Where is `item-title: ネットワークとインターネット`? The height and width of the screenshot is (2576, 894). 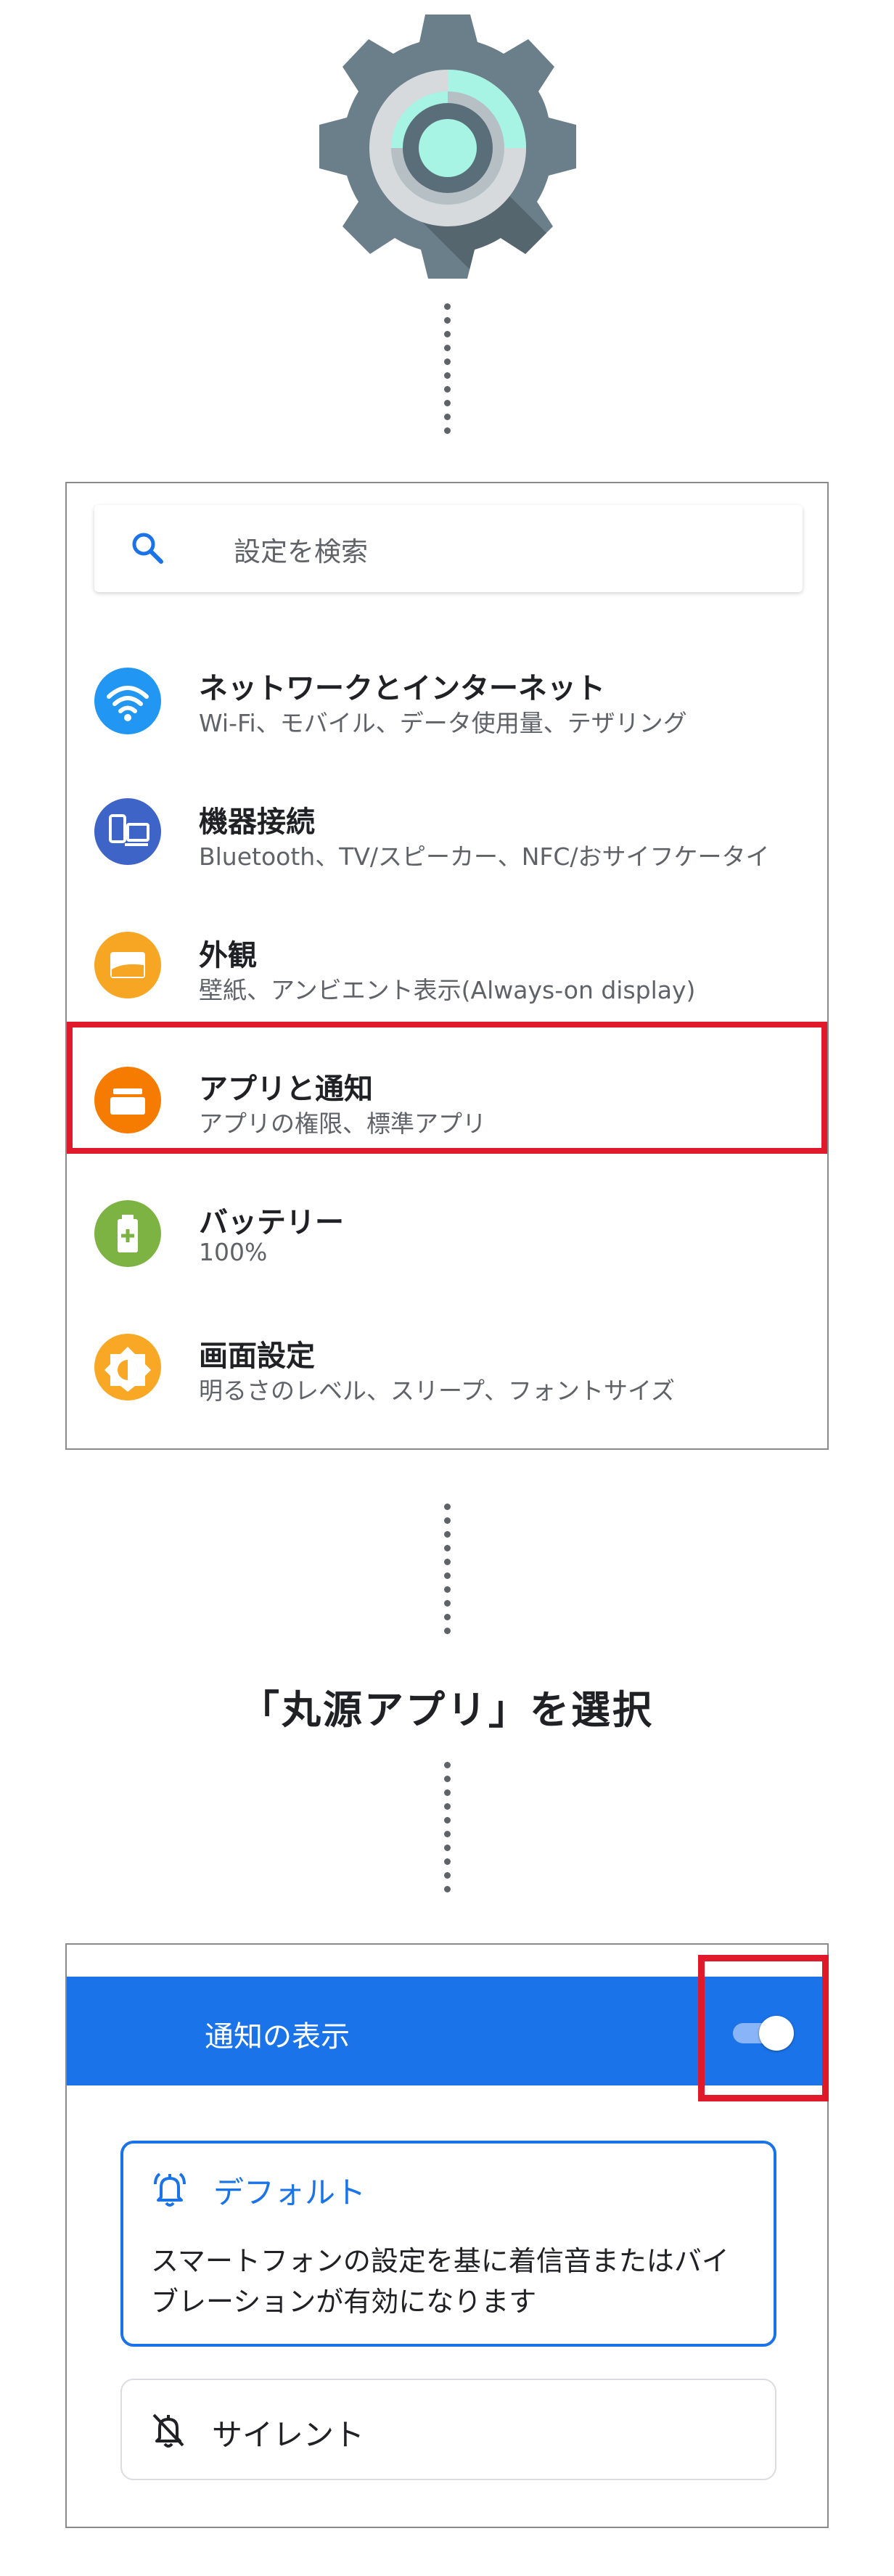 item-title: ネットワークとインターネット is located at coordinates (402, 688).